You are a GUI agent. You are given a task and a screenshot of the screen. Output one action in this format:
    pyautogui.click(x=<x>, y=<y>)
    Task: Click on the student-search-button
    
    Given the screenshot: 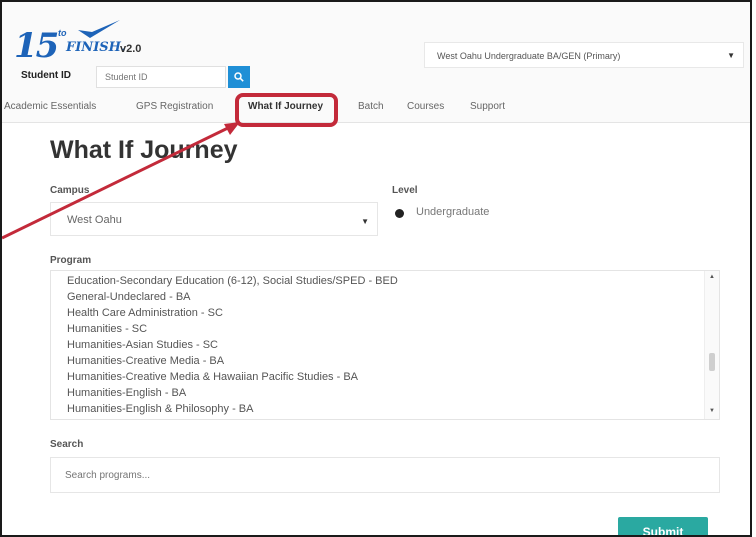 What is the action you would take?
    pyautogui.click(x=239, y=77)
    